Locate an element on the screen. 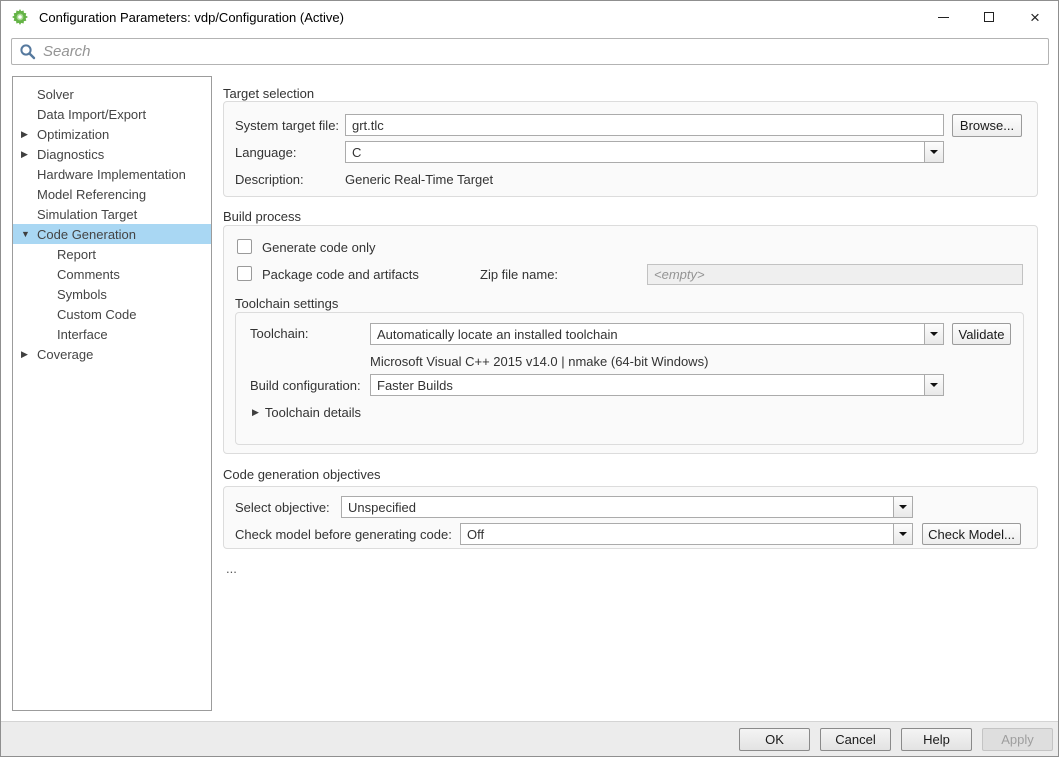  objectives-header: Code generation objectives is located at coordinates (302, 474).